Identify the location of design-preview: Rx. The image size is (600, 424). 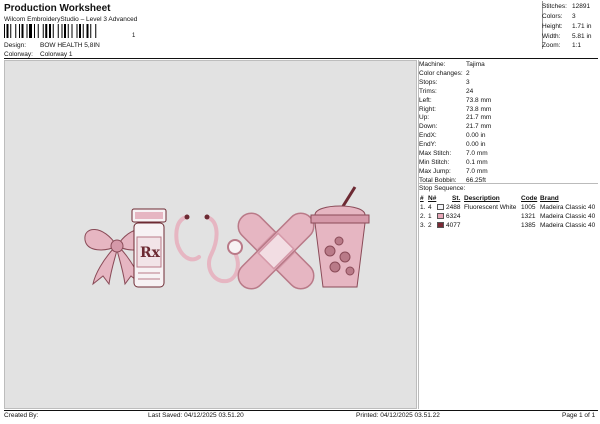
(227, 238).